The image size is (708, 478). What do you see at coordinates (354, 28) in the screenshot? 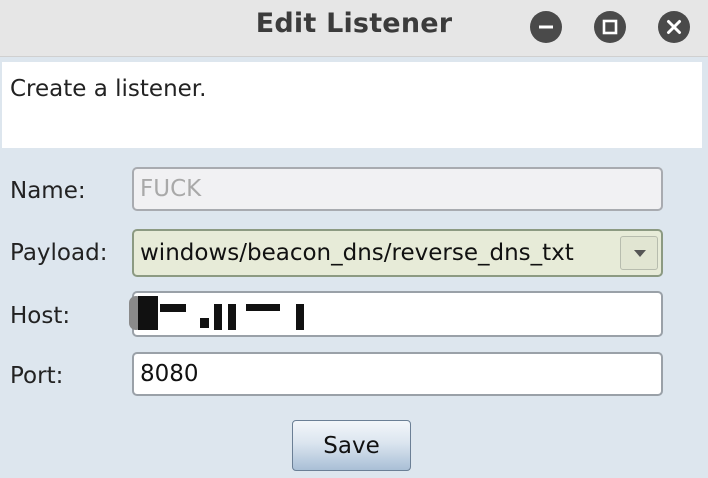
I see `title-bar: Edit Listener` at bounding box center [354, 28].